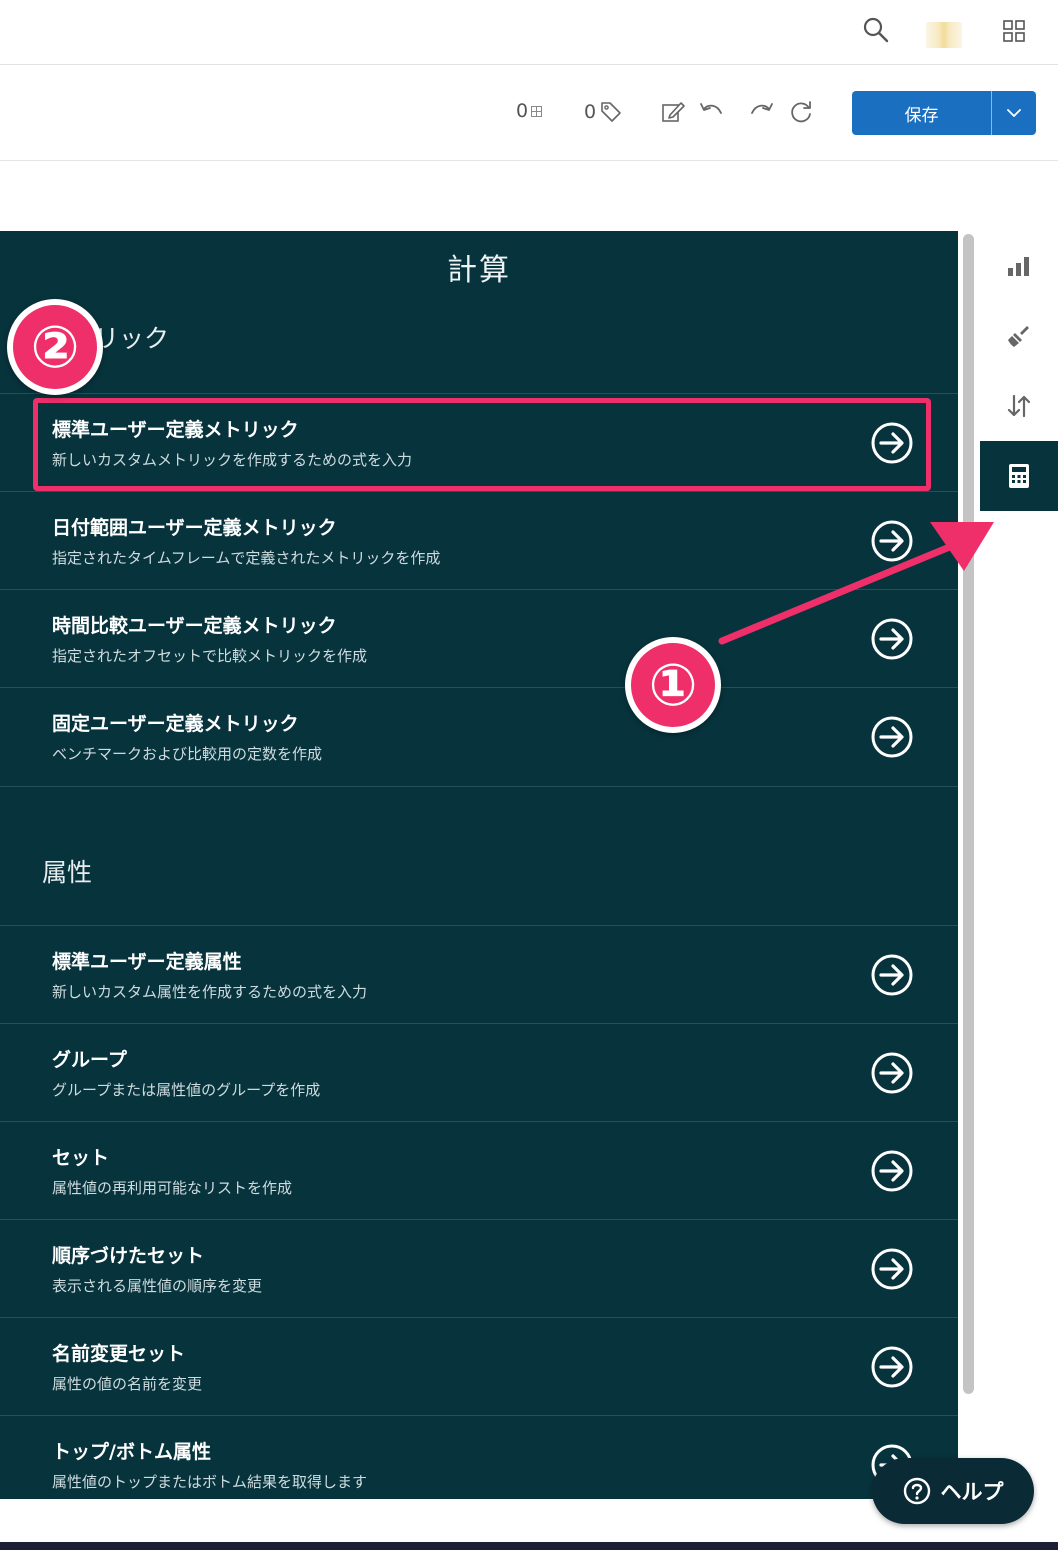  I want to click on calc-item-standard-attribute: 標準ユーザー定義属性 新しいカスタム属性を作成するための式を入力, so click(479, 974).